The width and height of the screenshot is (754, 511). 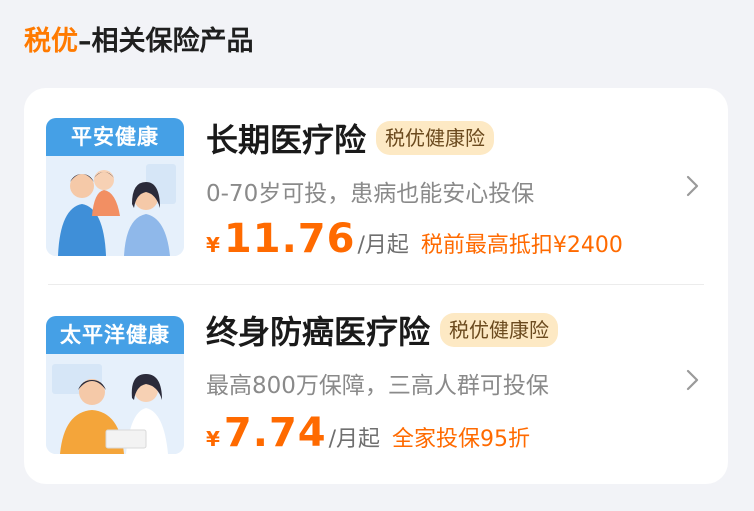 What do you see at coordinates (166, 41) in the screenshot?
I see `section-title-rest: –相关保险产品` at bounding box center [166, 41].